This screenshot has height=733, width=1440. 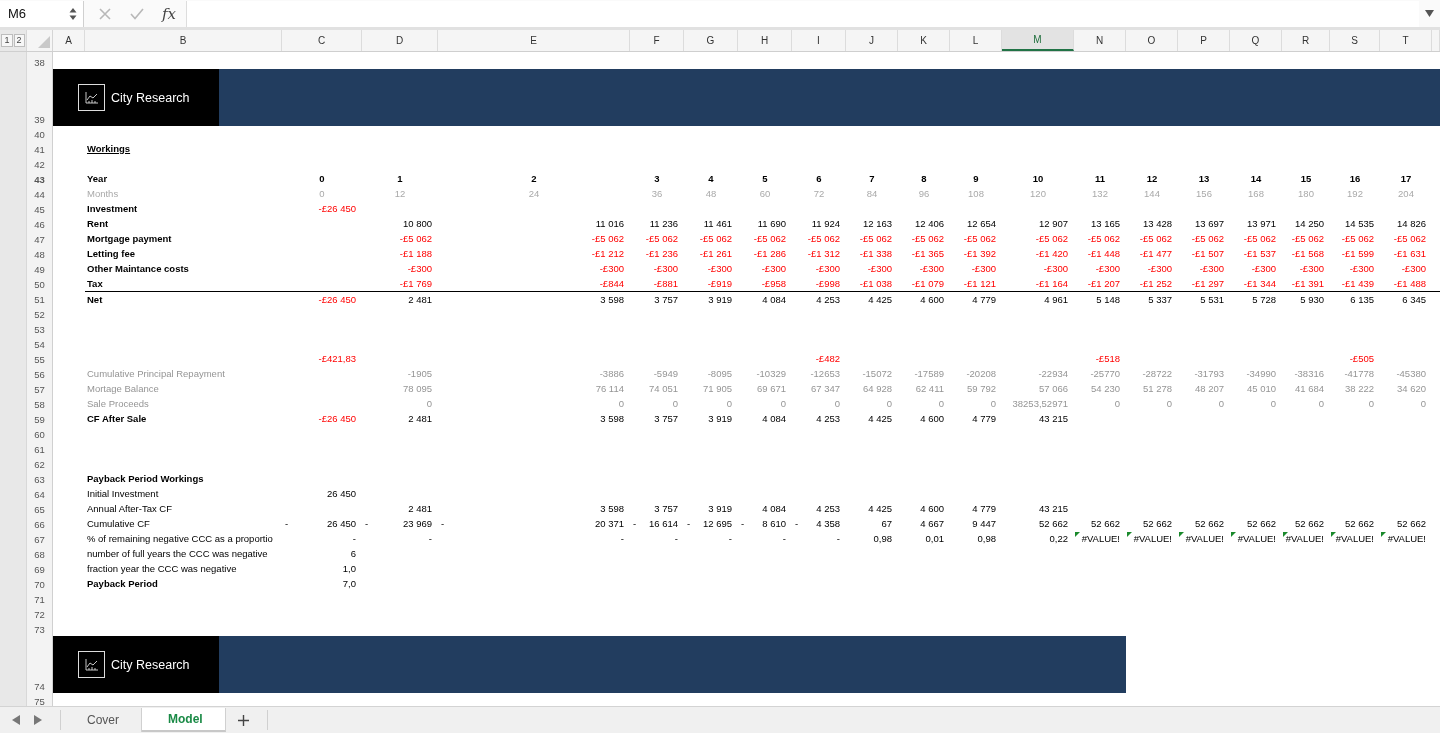 What do you see at coordinates (932, 523) in the screenshot?
I see `table-cell: 4 667` at bounding box center [932, 523].